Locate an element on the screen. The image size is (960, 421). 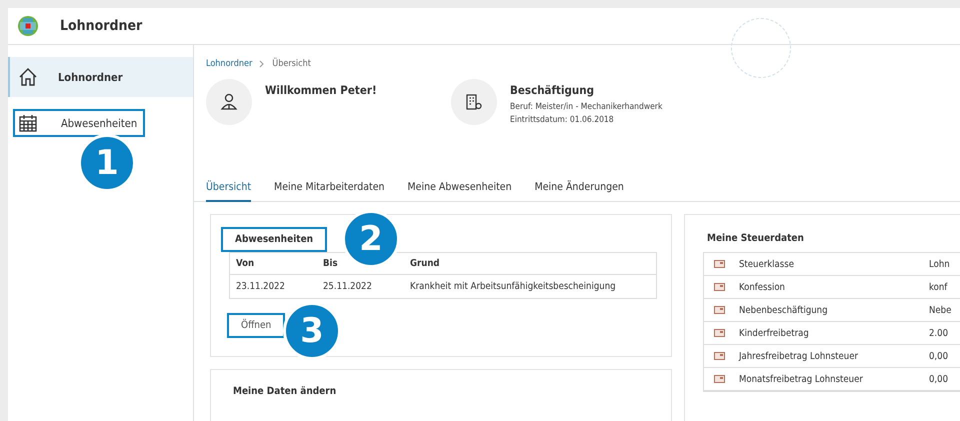
chevron-icon is located at coordinates (262, 64).